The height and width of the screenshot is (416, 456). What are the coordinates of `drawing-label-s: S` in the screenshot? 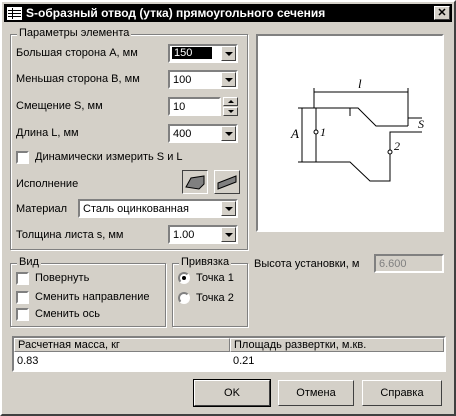 It's located at (421, 124).